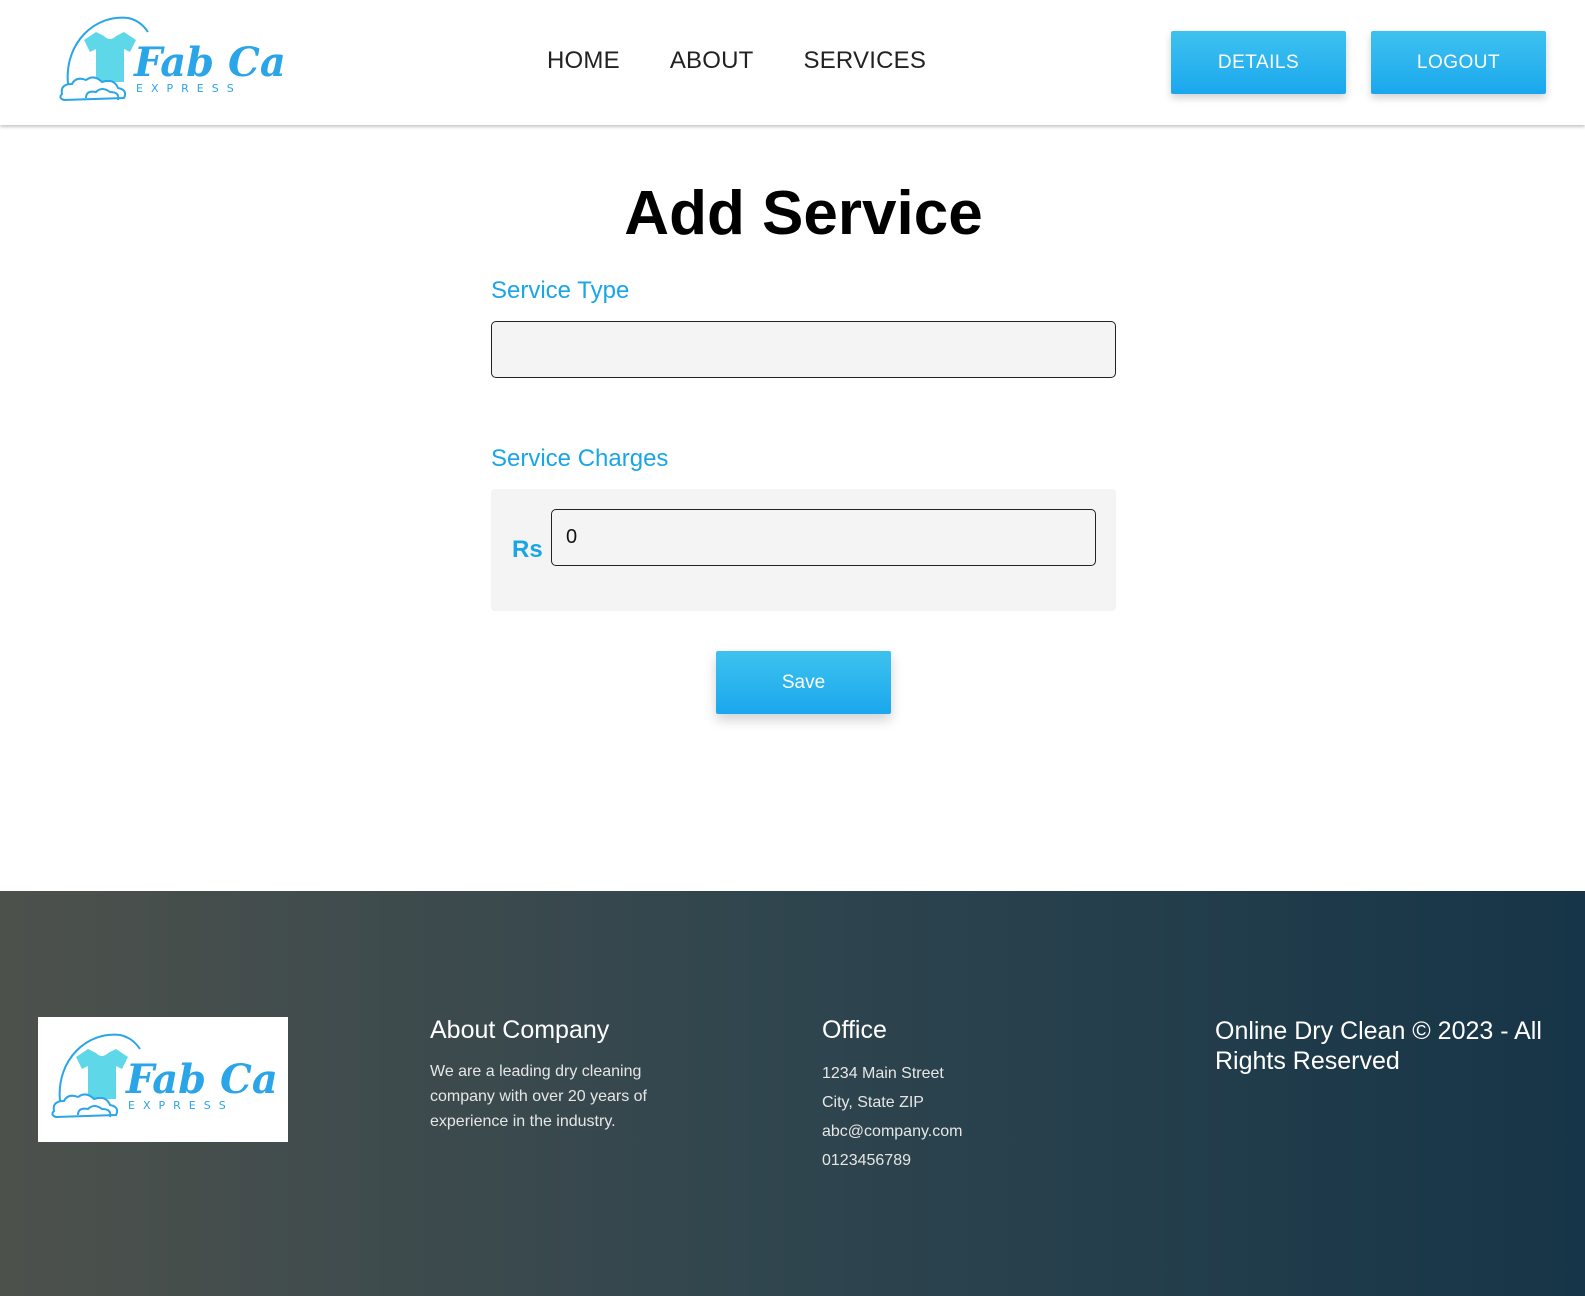 The height and width of the screenshot is (1296, 1585). I want to click on nav-home: HOME, so click(583, 61).